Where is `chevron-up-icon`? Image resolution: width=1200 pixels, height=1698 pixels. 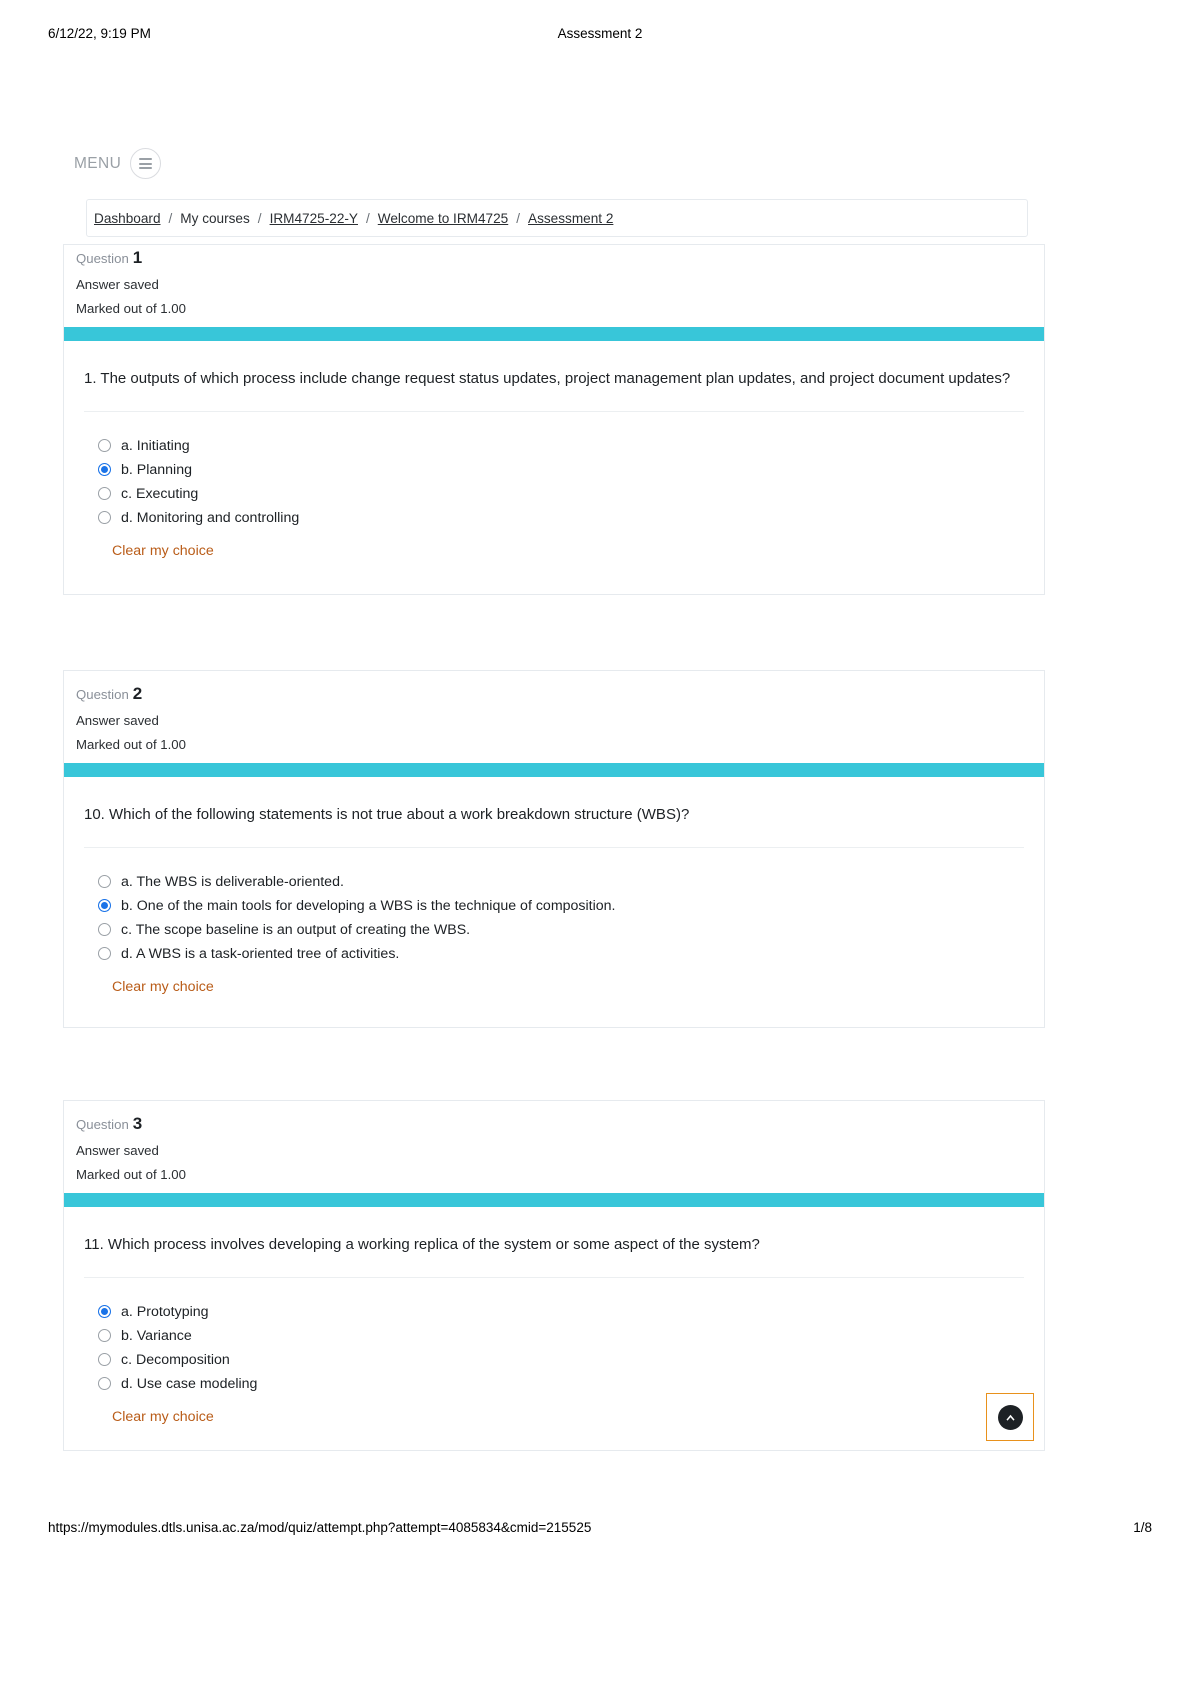
chevron-up-icon is located at coordinates (1010, 1417).